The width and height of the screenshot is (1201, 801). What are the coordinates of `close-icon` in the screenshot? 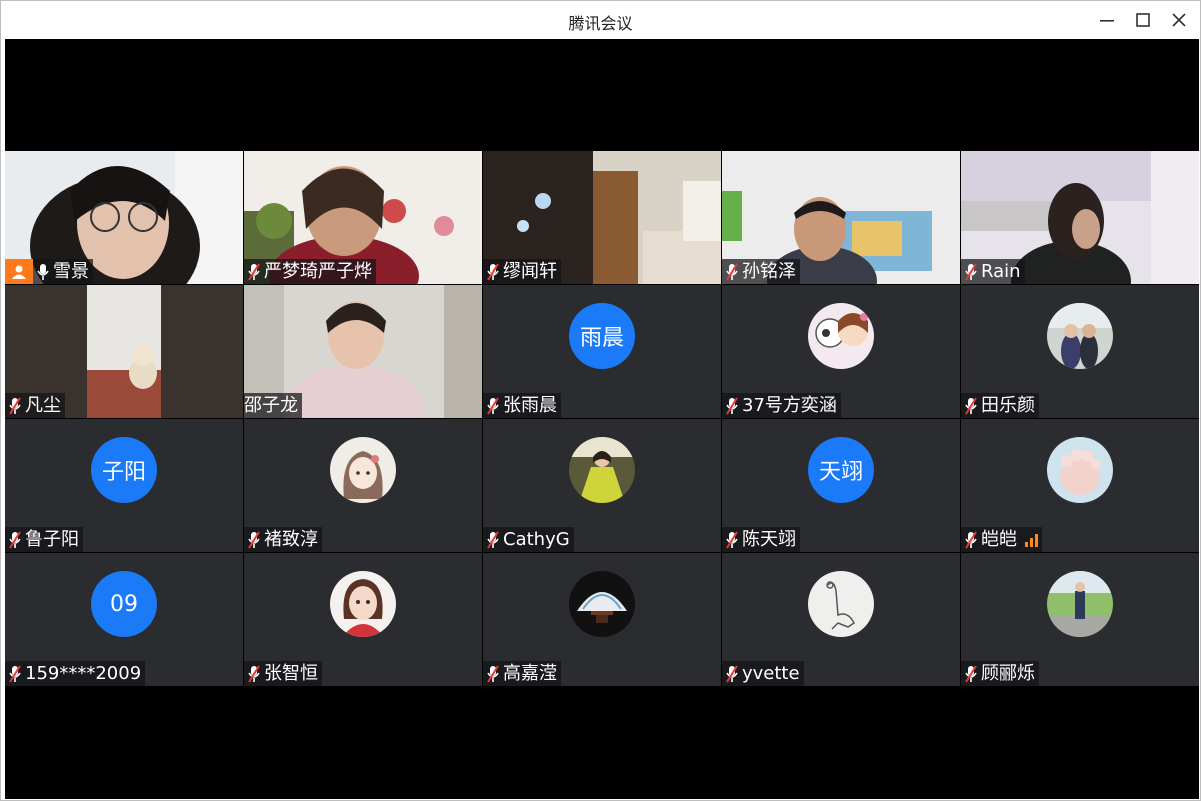 It's located at (1179, 20).